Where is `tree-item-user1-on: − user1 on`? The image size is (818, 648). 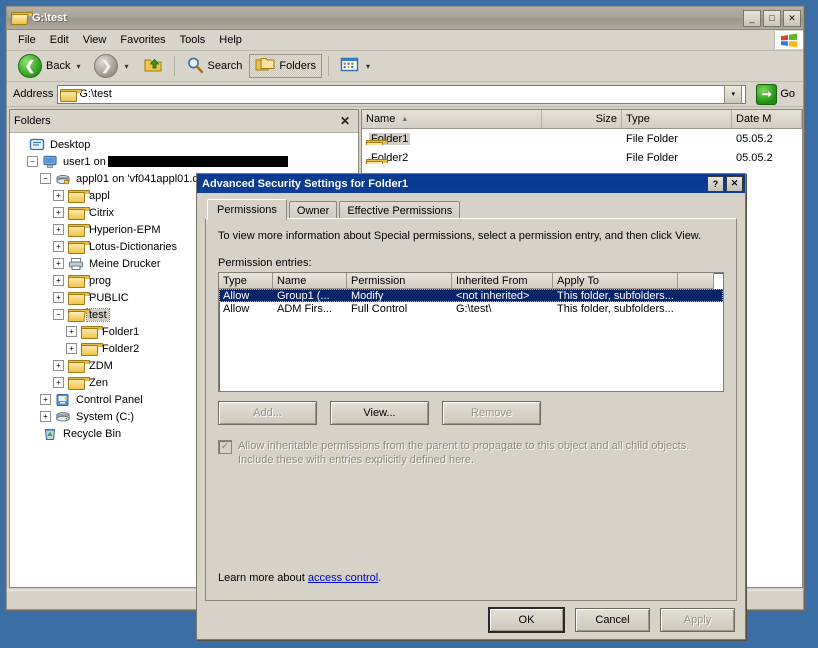 tree-item-user1-on: − user1 on is located at coordinates (186, 161).